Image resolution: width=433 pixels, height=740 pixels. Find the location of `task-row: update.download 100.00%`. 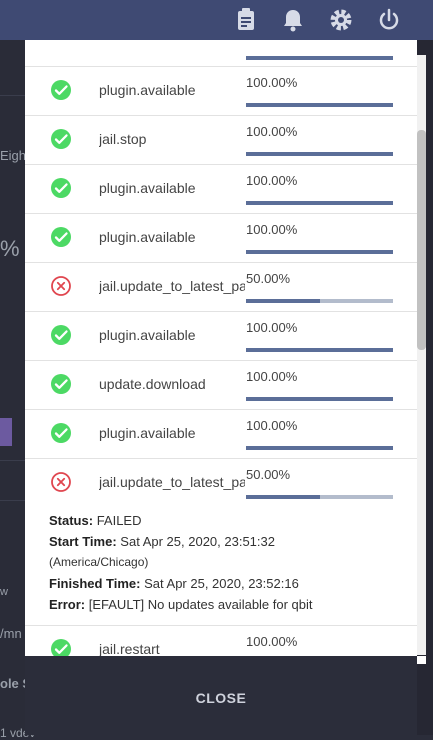

task-row: update.download 100.00% is located at coordinates (221, 385).